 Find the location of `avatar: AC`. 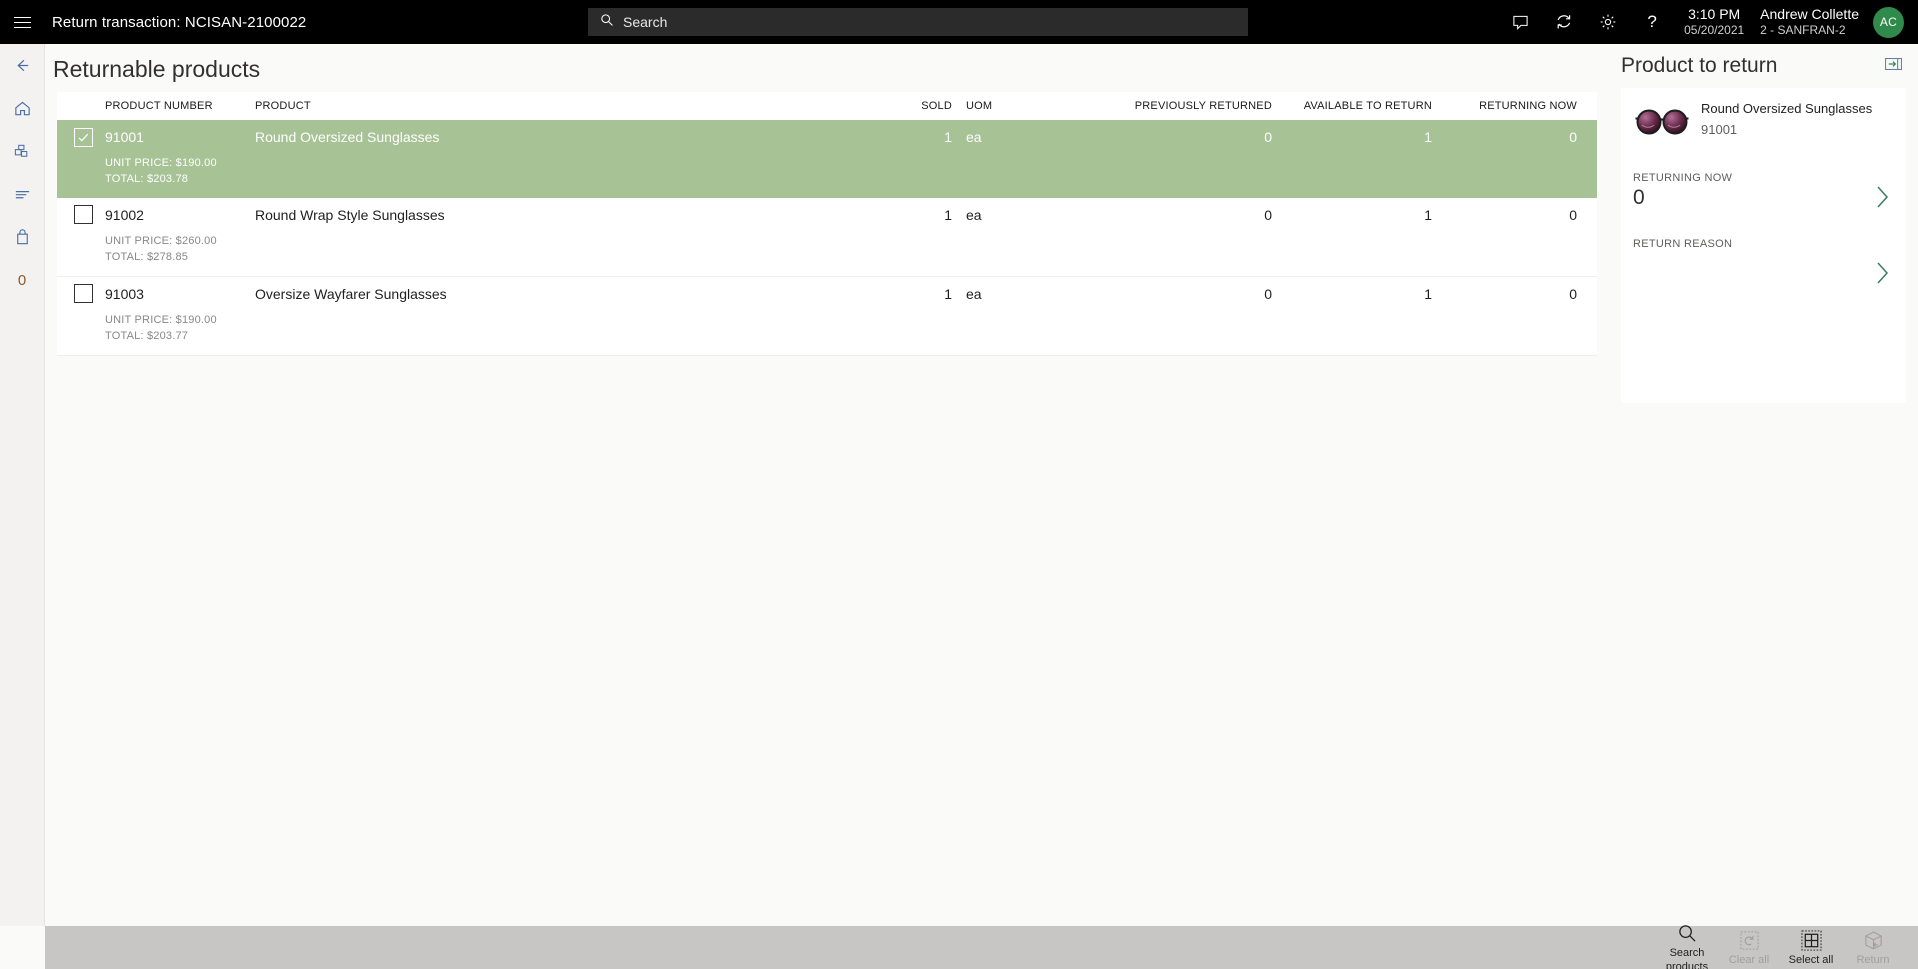

avatar: AC is located at coordinates (1888, 22).